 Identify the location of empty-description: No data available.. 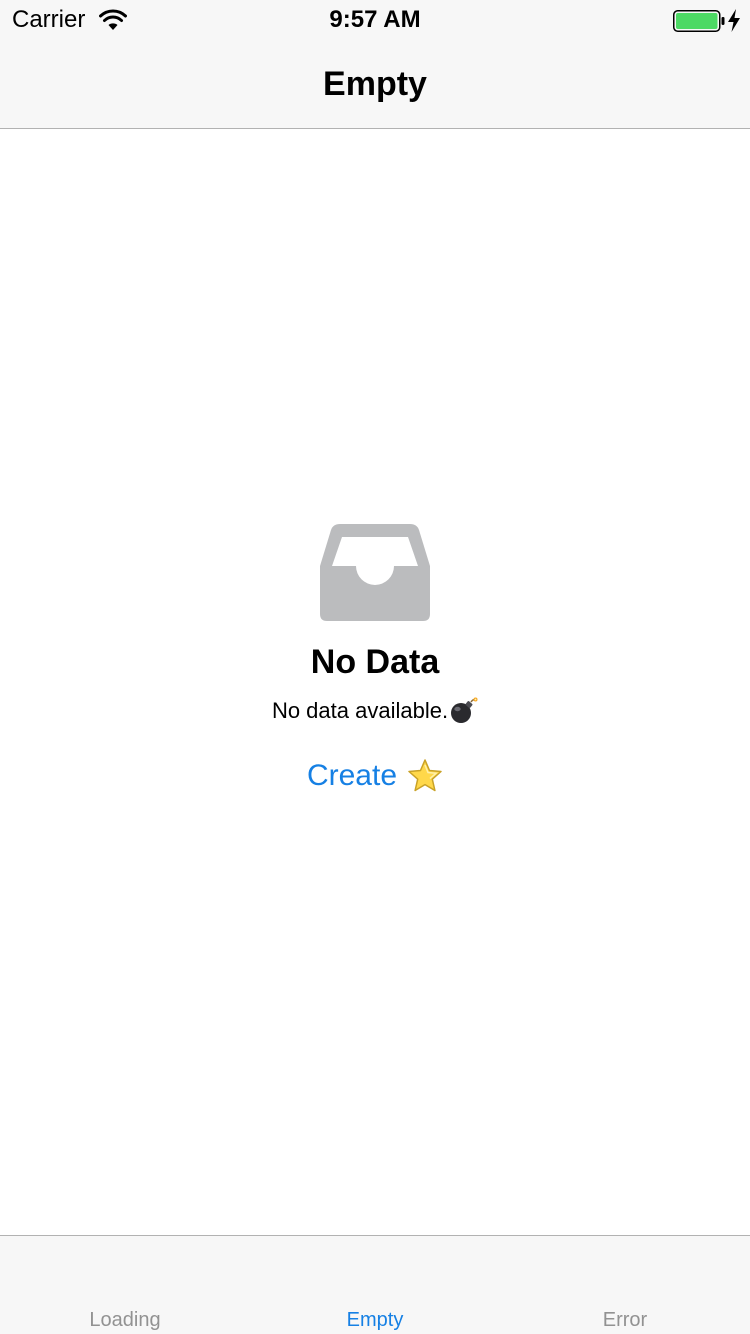
(375, 711).